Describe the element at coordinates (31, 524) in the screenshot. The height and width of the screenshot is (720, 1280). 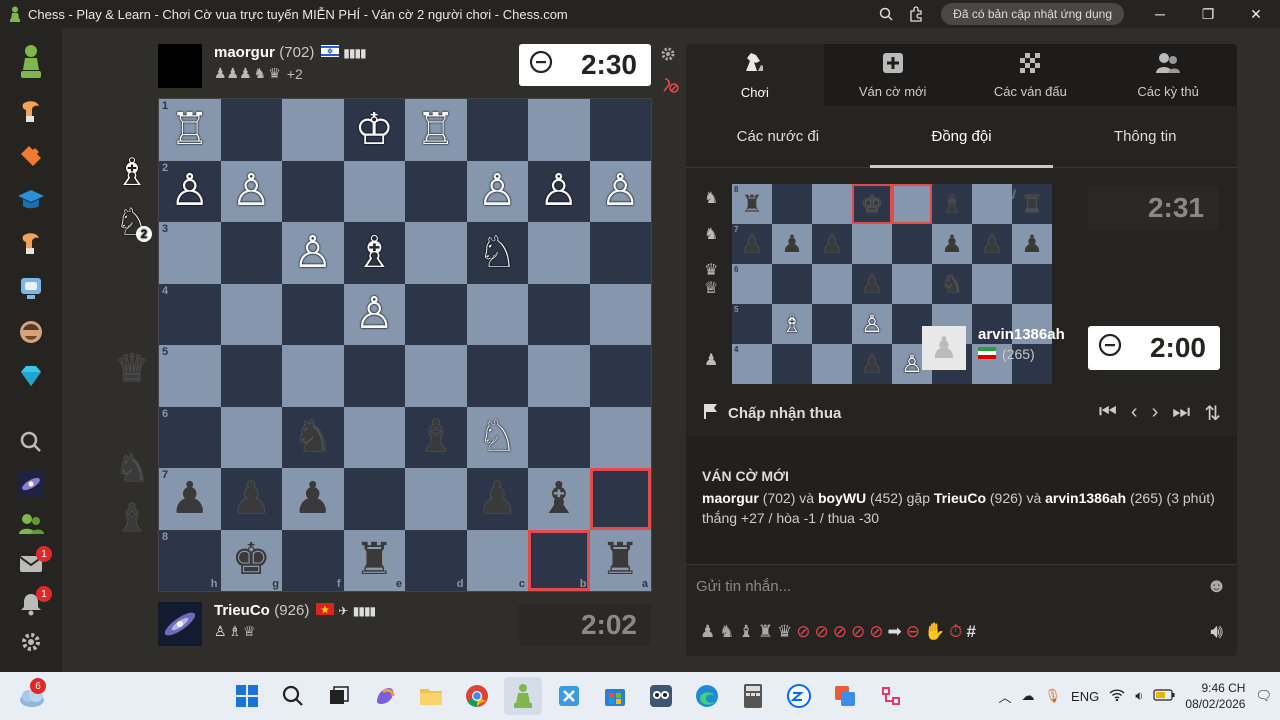
I see `friends-icon` at that location.